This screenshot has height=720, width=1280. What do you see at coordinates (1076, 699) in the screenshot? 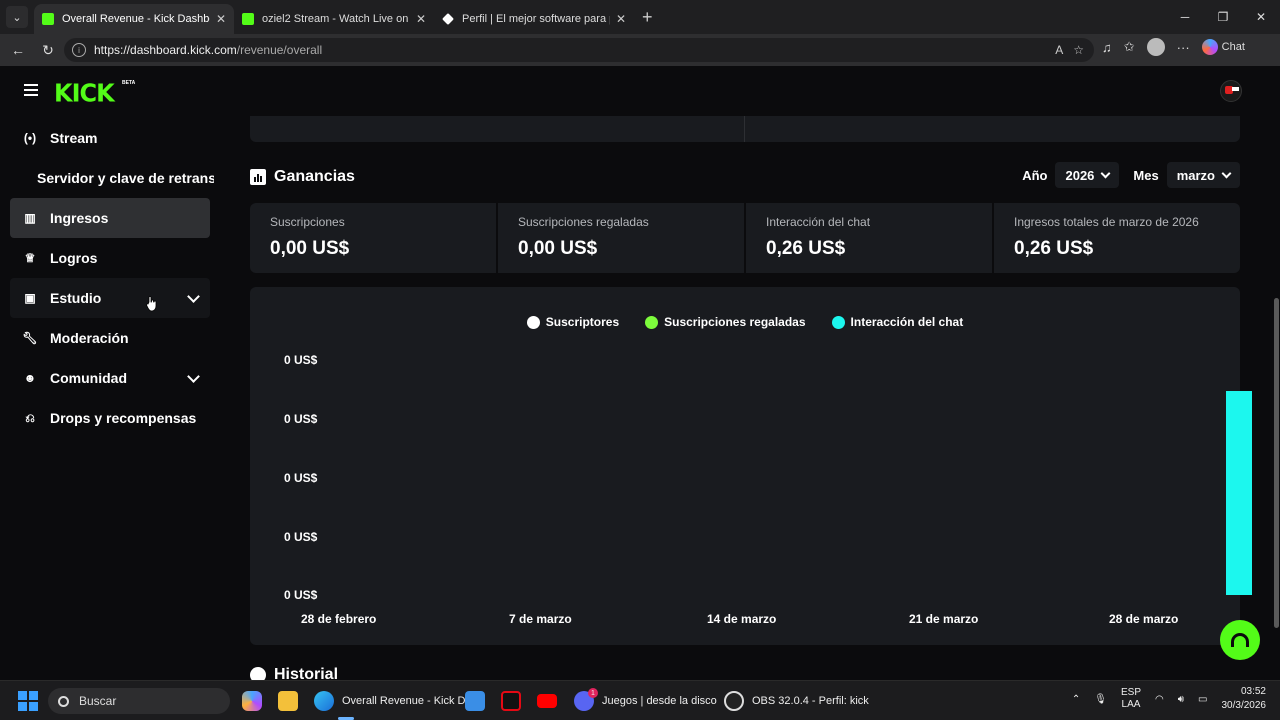
I see `chevron-up-icon: ⌃` at bounding box center [1076, 699].